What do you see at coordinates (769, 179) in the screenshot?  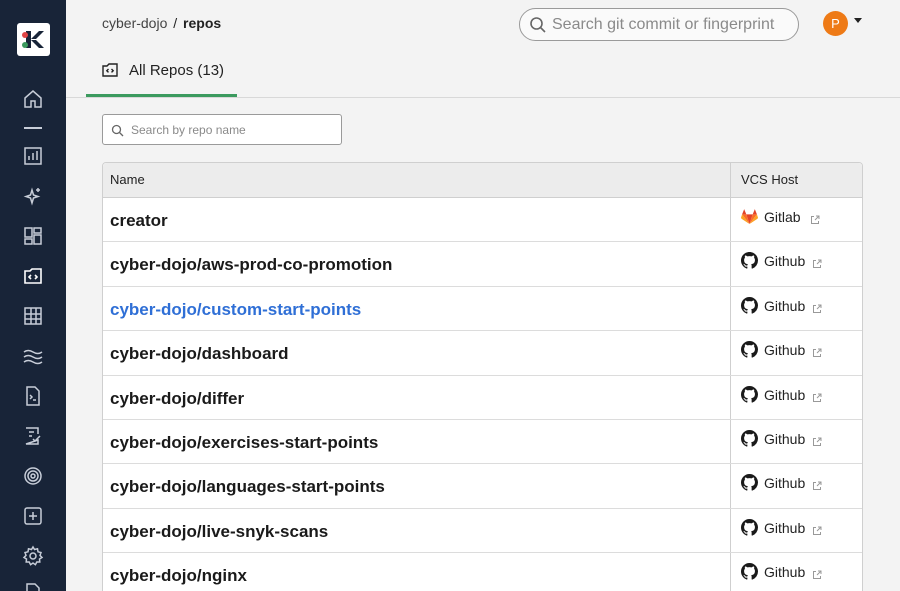 I see `column-header-vcs-host: VCS Host` at bounding box center [769, 179].